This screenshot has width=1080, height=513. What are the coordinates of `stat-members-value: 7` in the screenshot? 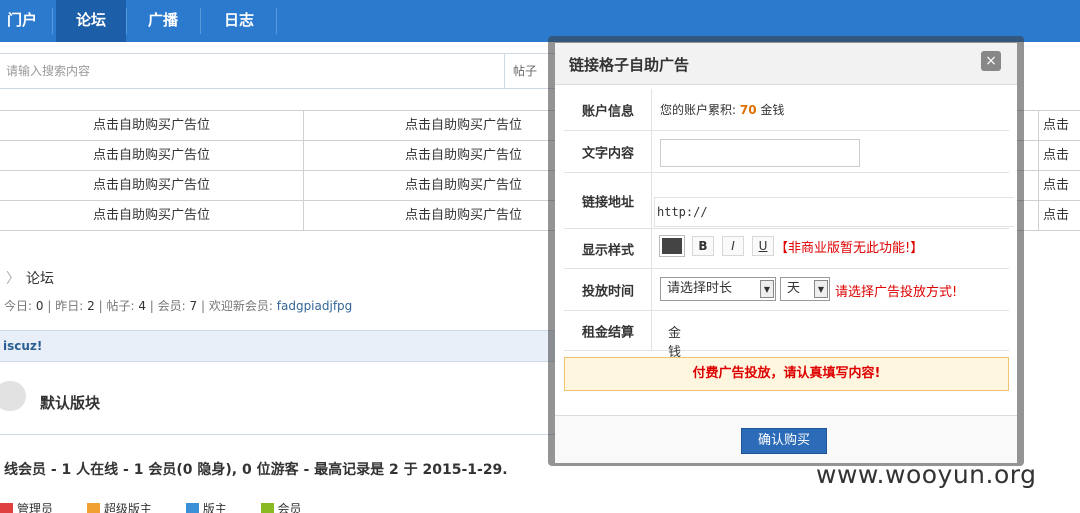 It's located at (193, 306).